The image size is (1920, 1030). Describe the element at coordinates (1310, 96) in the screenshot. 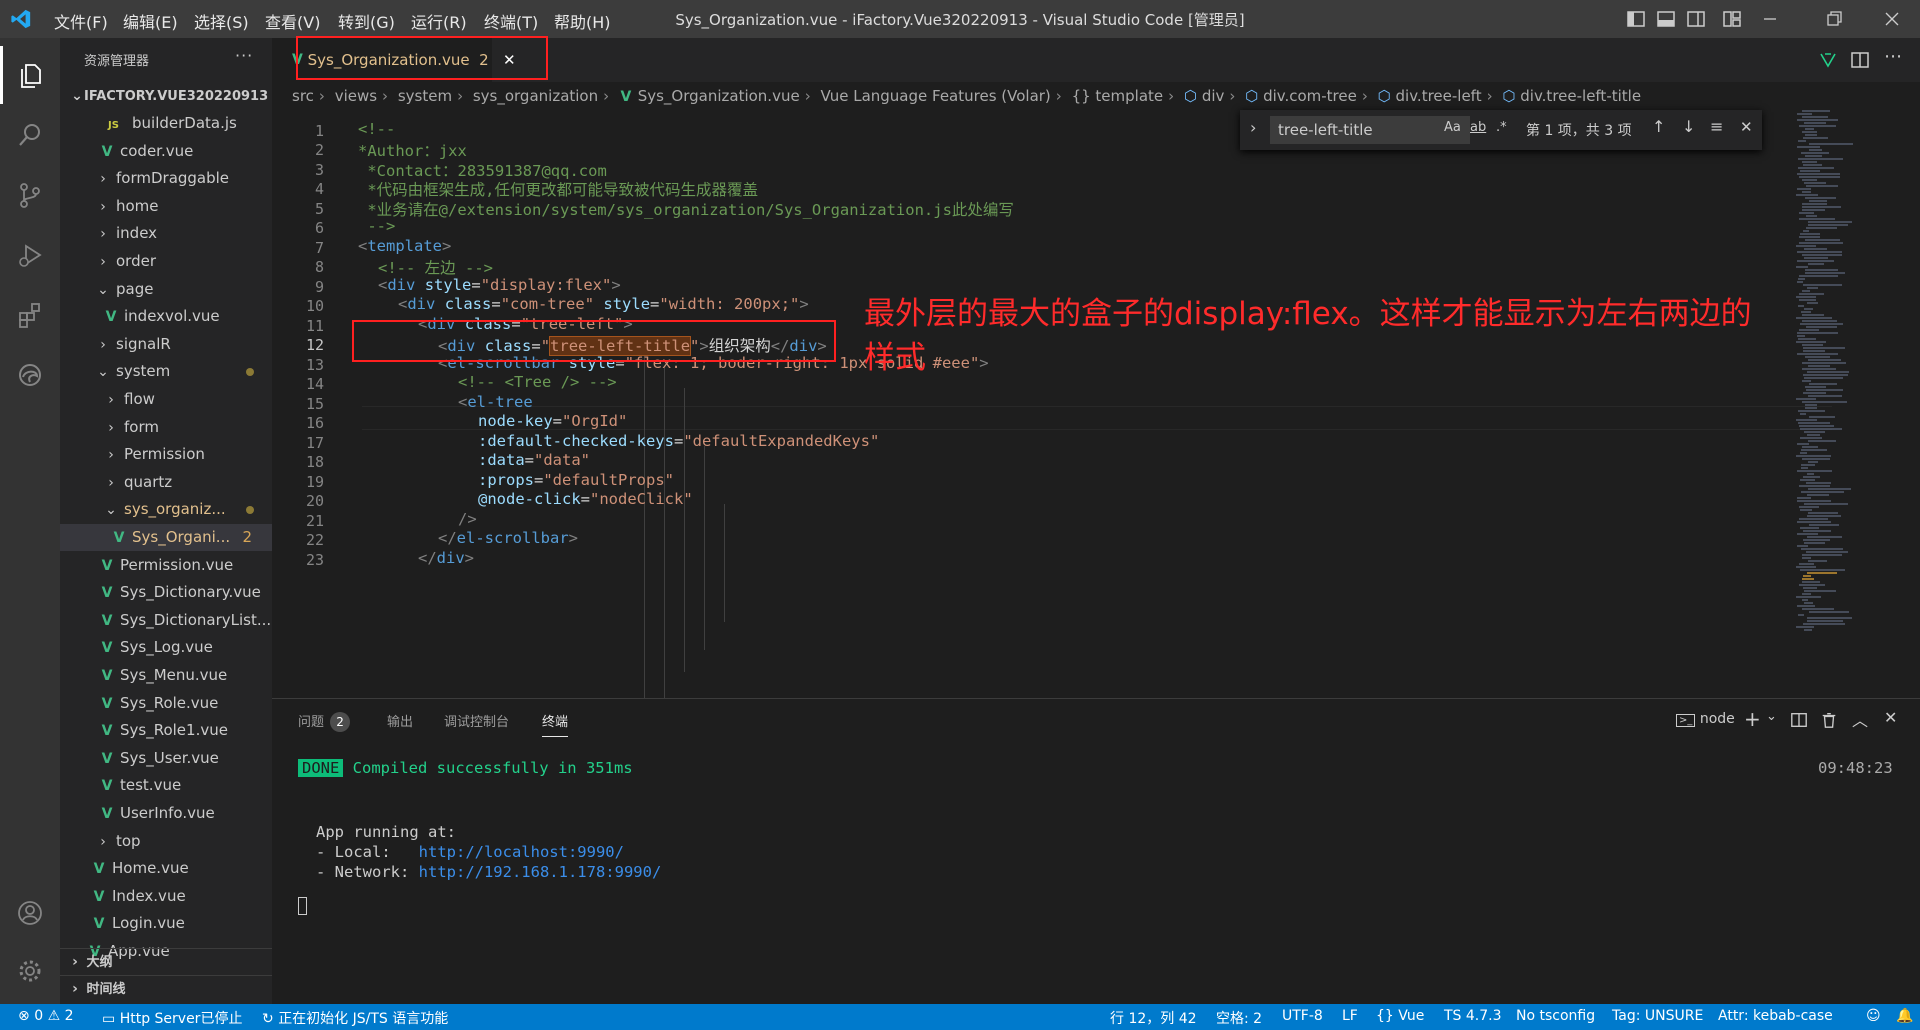

I see `breadcrumb-div-com-tree: div.com-tree` at that location.